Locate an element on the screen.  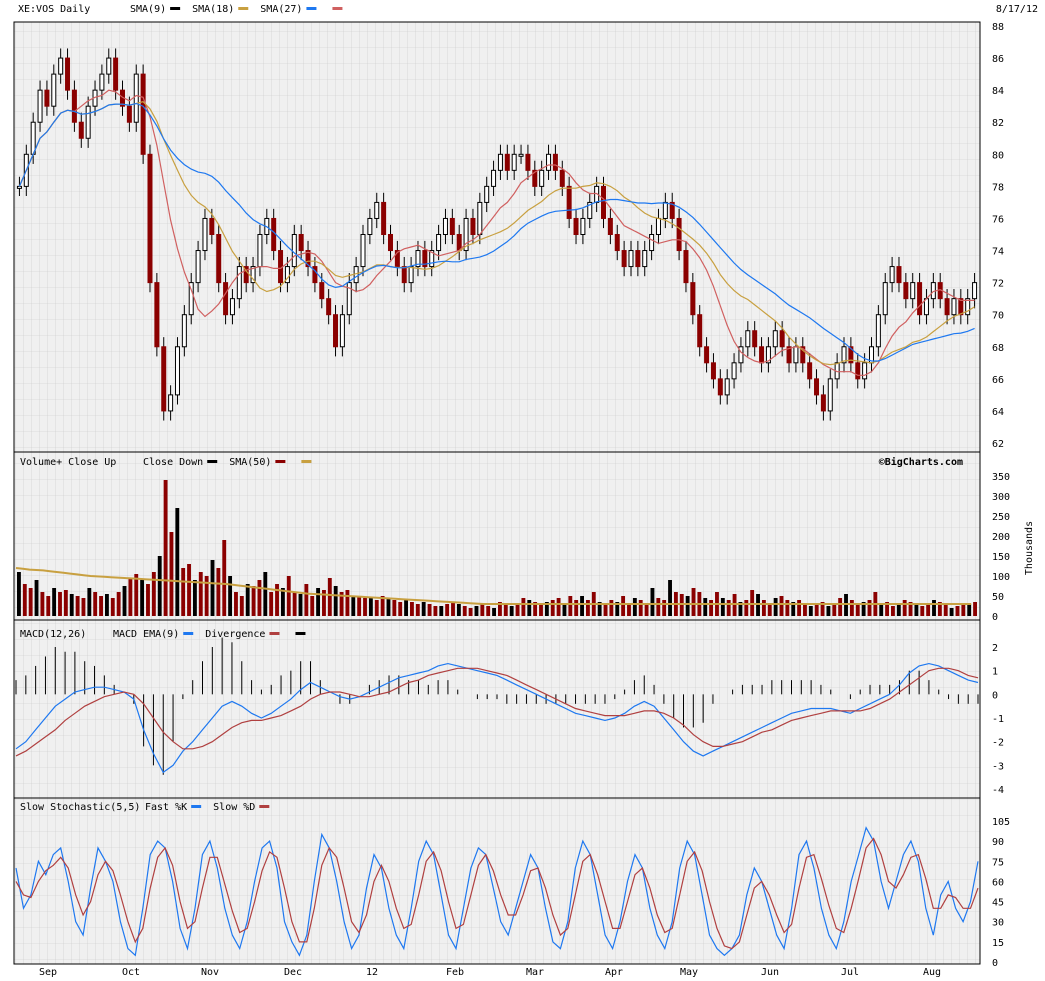
x-tick-label: Apr is located at coordinates (614, 972).